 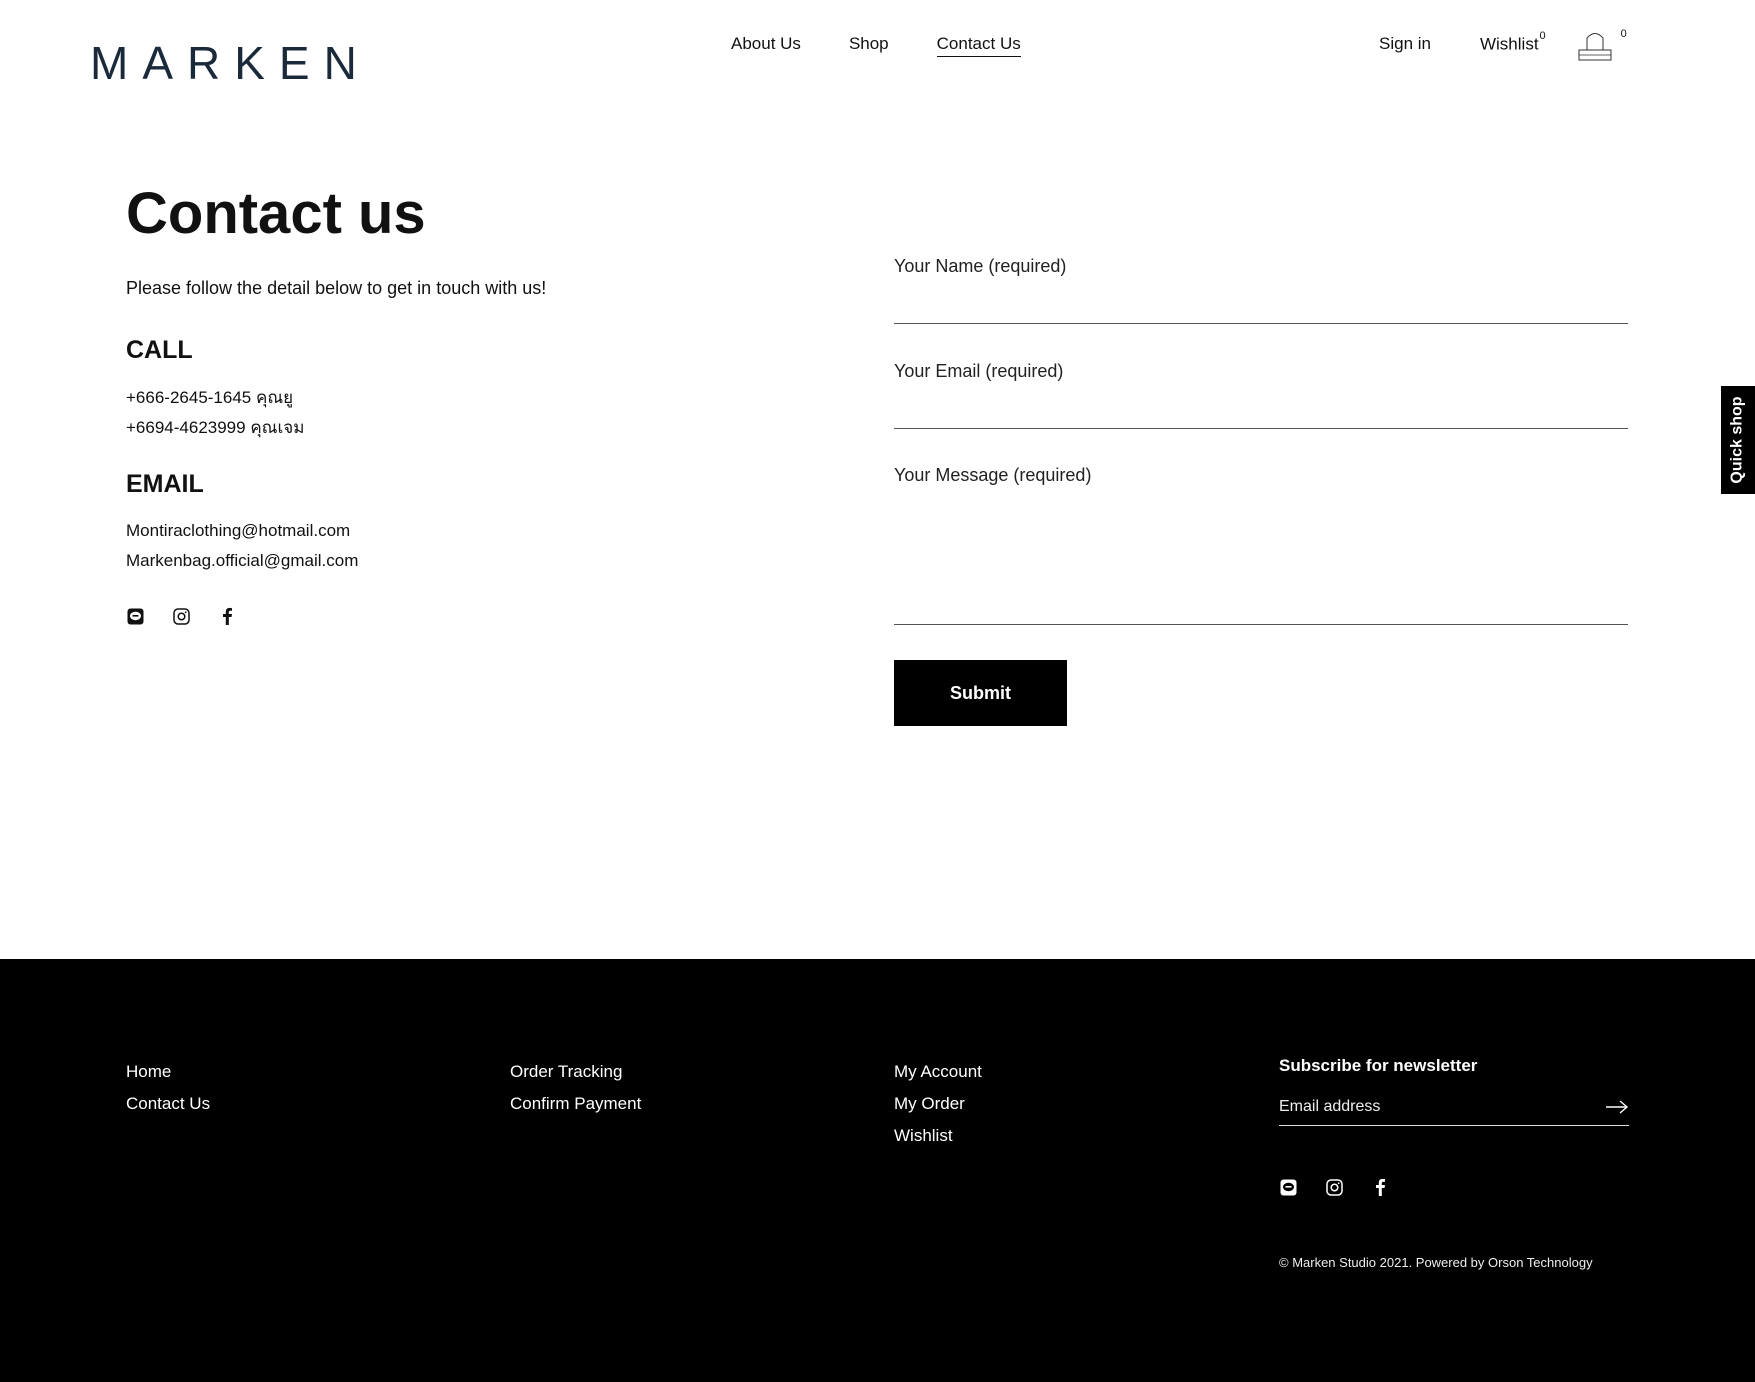 What do you see at coordinates (159, 350) in the screenshot?
I see `call-heading: CALL` at bounding box center [159, 350].